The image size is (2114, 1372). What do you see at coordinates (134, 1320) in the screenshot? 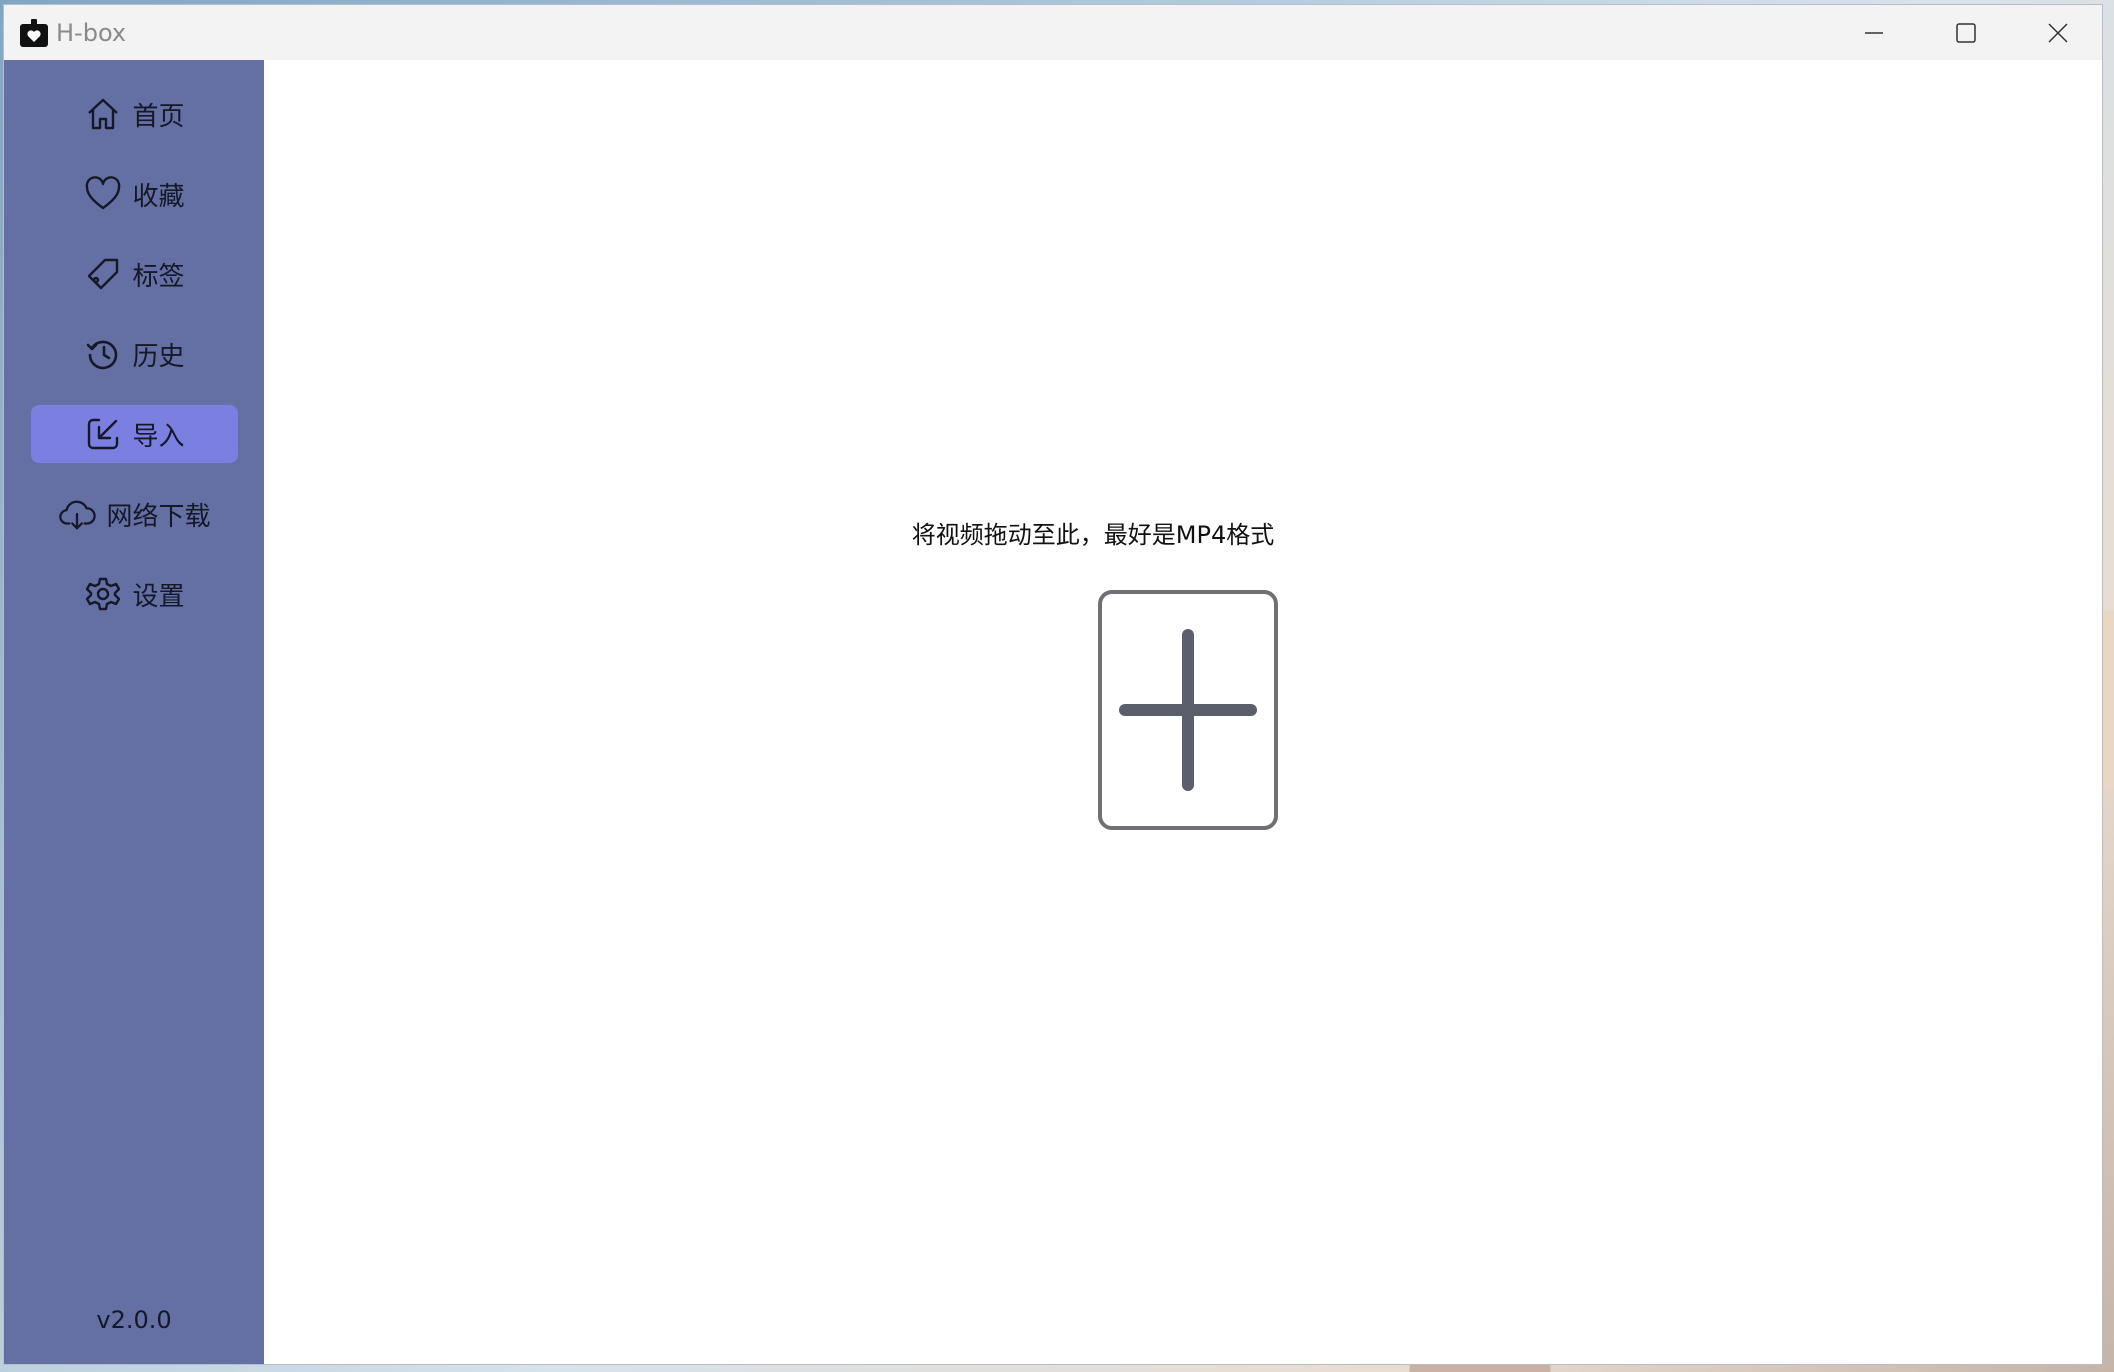
I see `version-label: v2.0.0` at bounding box center [134, 1320].